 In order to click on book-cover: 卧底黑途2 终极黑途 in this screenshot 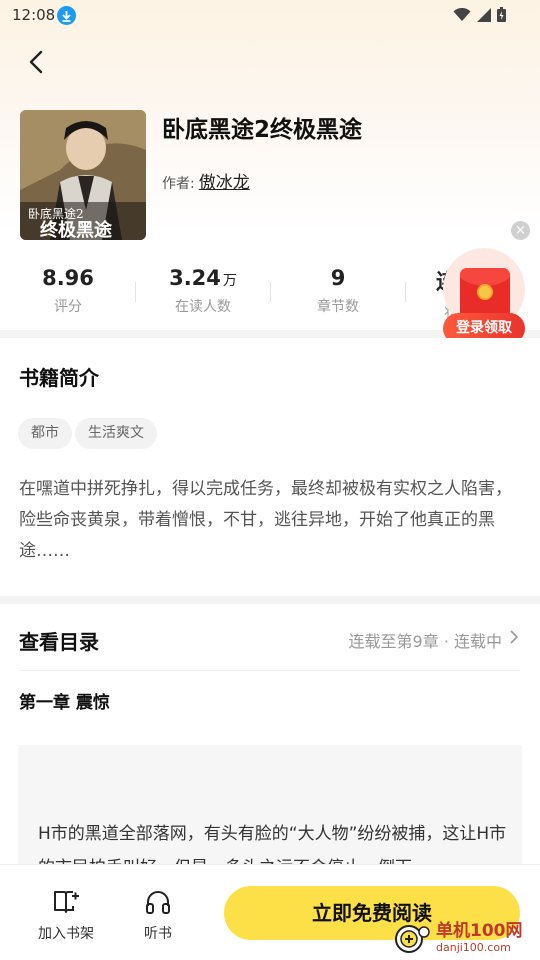, I will do `click(83, 175)`.